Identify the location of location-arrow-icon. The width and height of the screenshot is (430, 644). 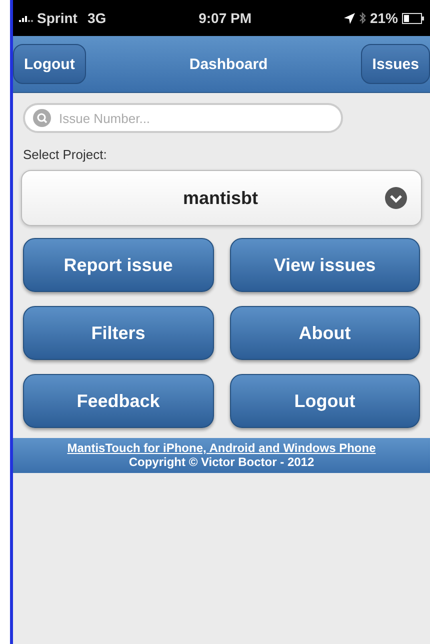
(349, 18).